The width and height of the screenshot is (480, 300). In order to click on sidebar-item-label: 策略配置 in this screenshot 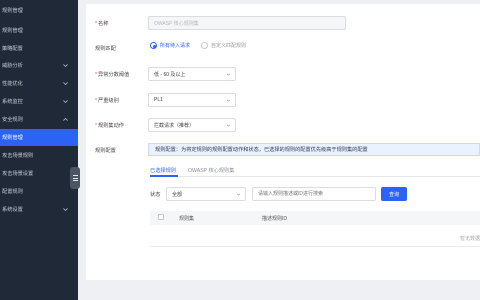, I will do `click(12, 49)`.